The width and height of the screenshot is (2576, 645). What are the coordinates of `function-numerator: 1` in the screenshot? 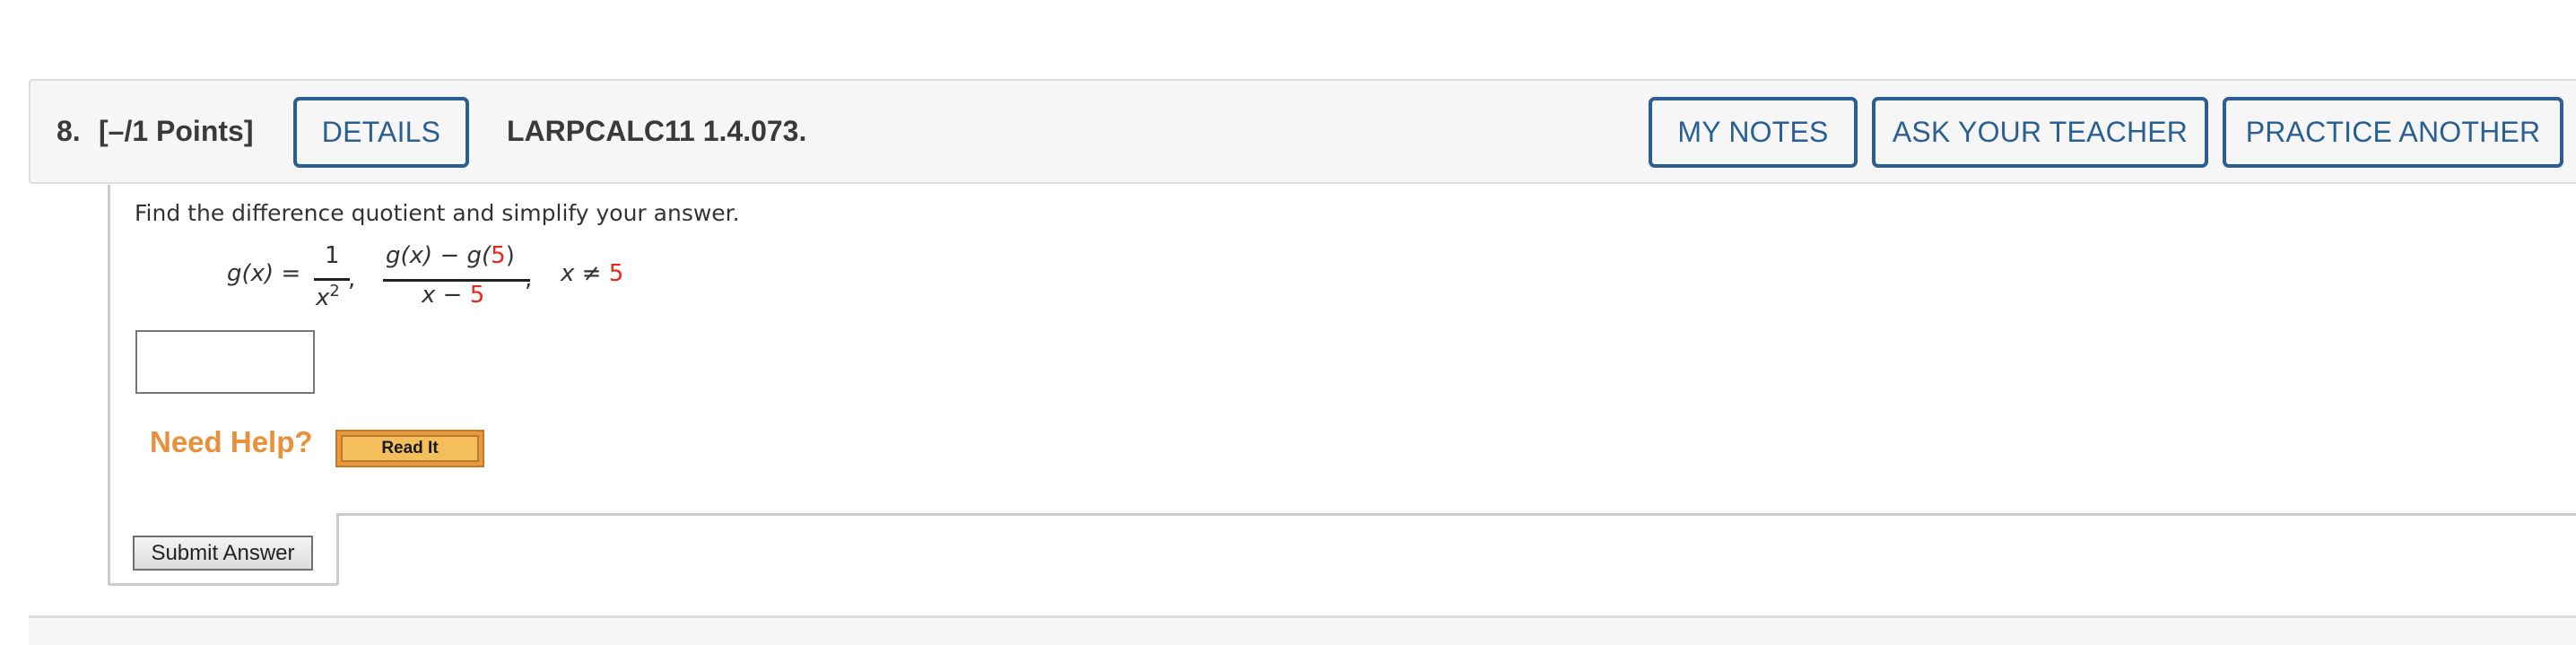 It's located at (332, 256).